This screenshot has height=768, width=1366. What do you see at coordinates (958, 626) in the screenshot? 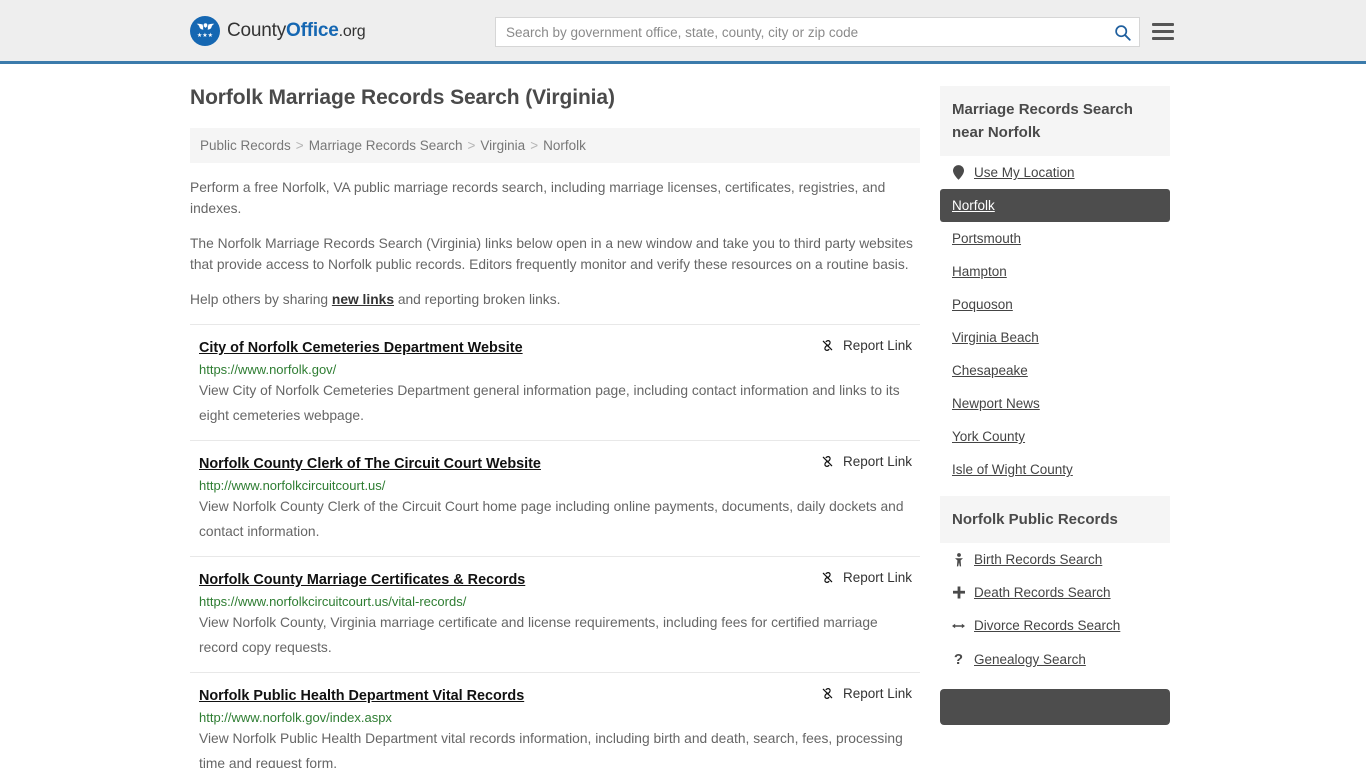
I see `split-arrows-icon` at bounding box center [958, 626].